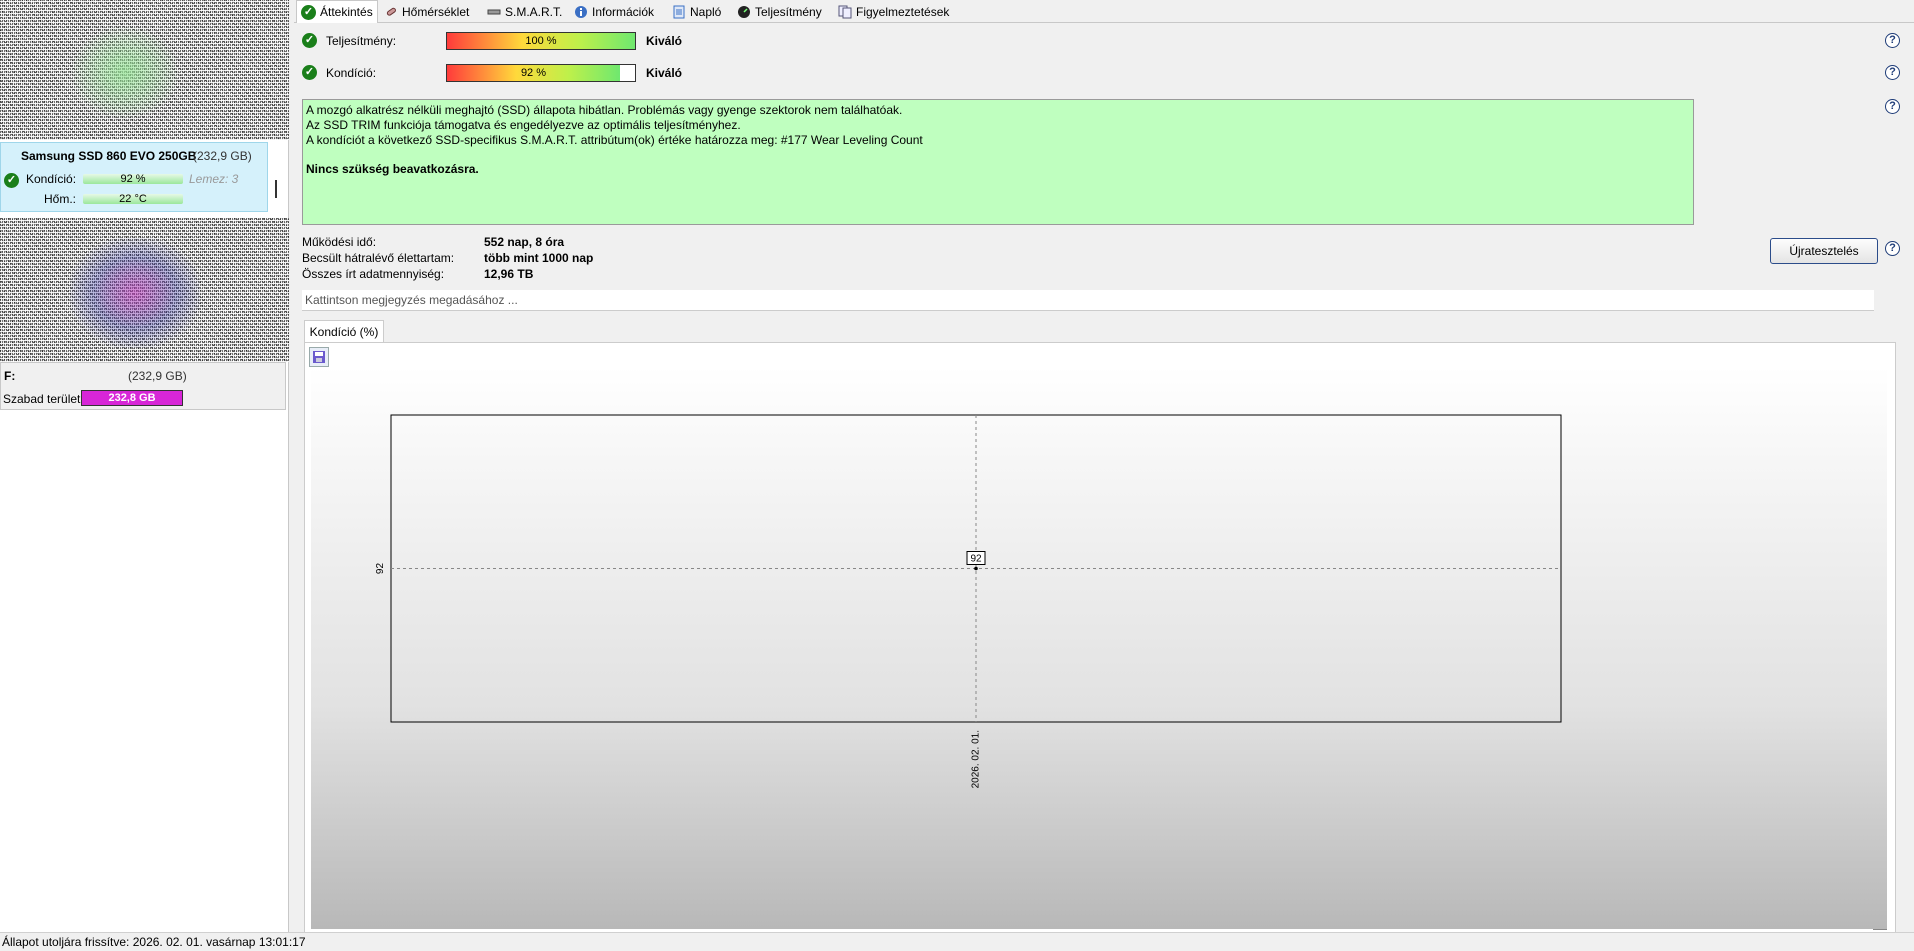 The image size is (1914, 951). I want to click on health-value: 92 %, so click(533, 73).